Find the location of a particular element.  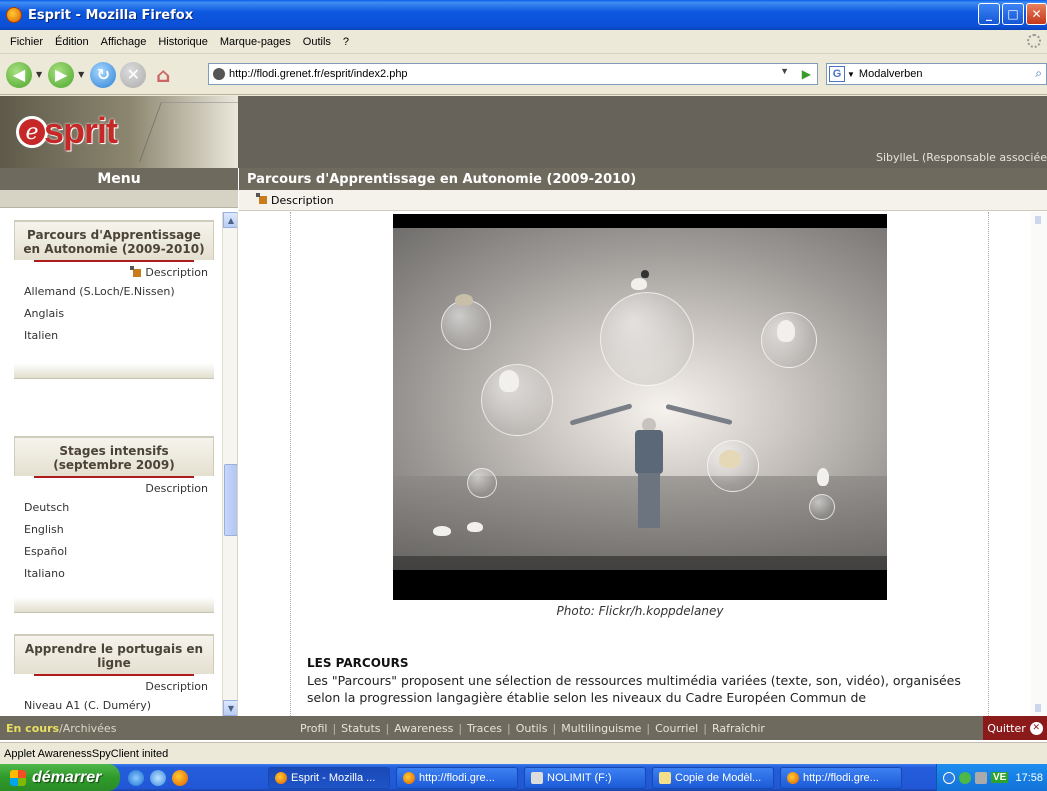

window-title-bar: Esprit - Mozilla Firefox _ □ ✕ is located at coordinates (523, 15).